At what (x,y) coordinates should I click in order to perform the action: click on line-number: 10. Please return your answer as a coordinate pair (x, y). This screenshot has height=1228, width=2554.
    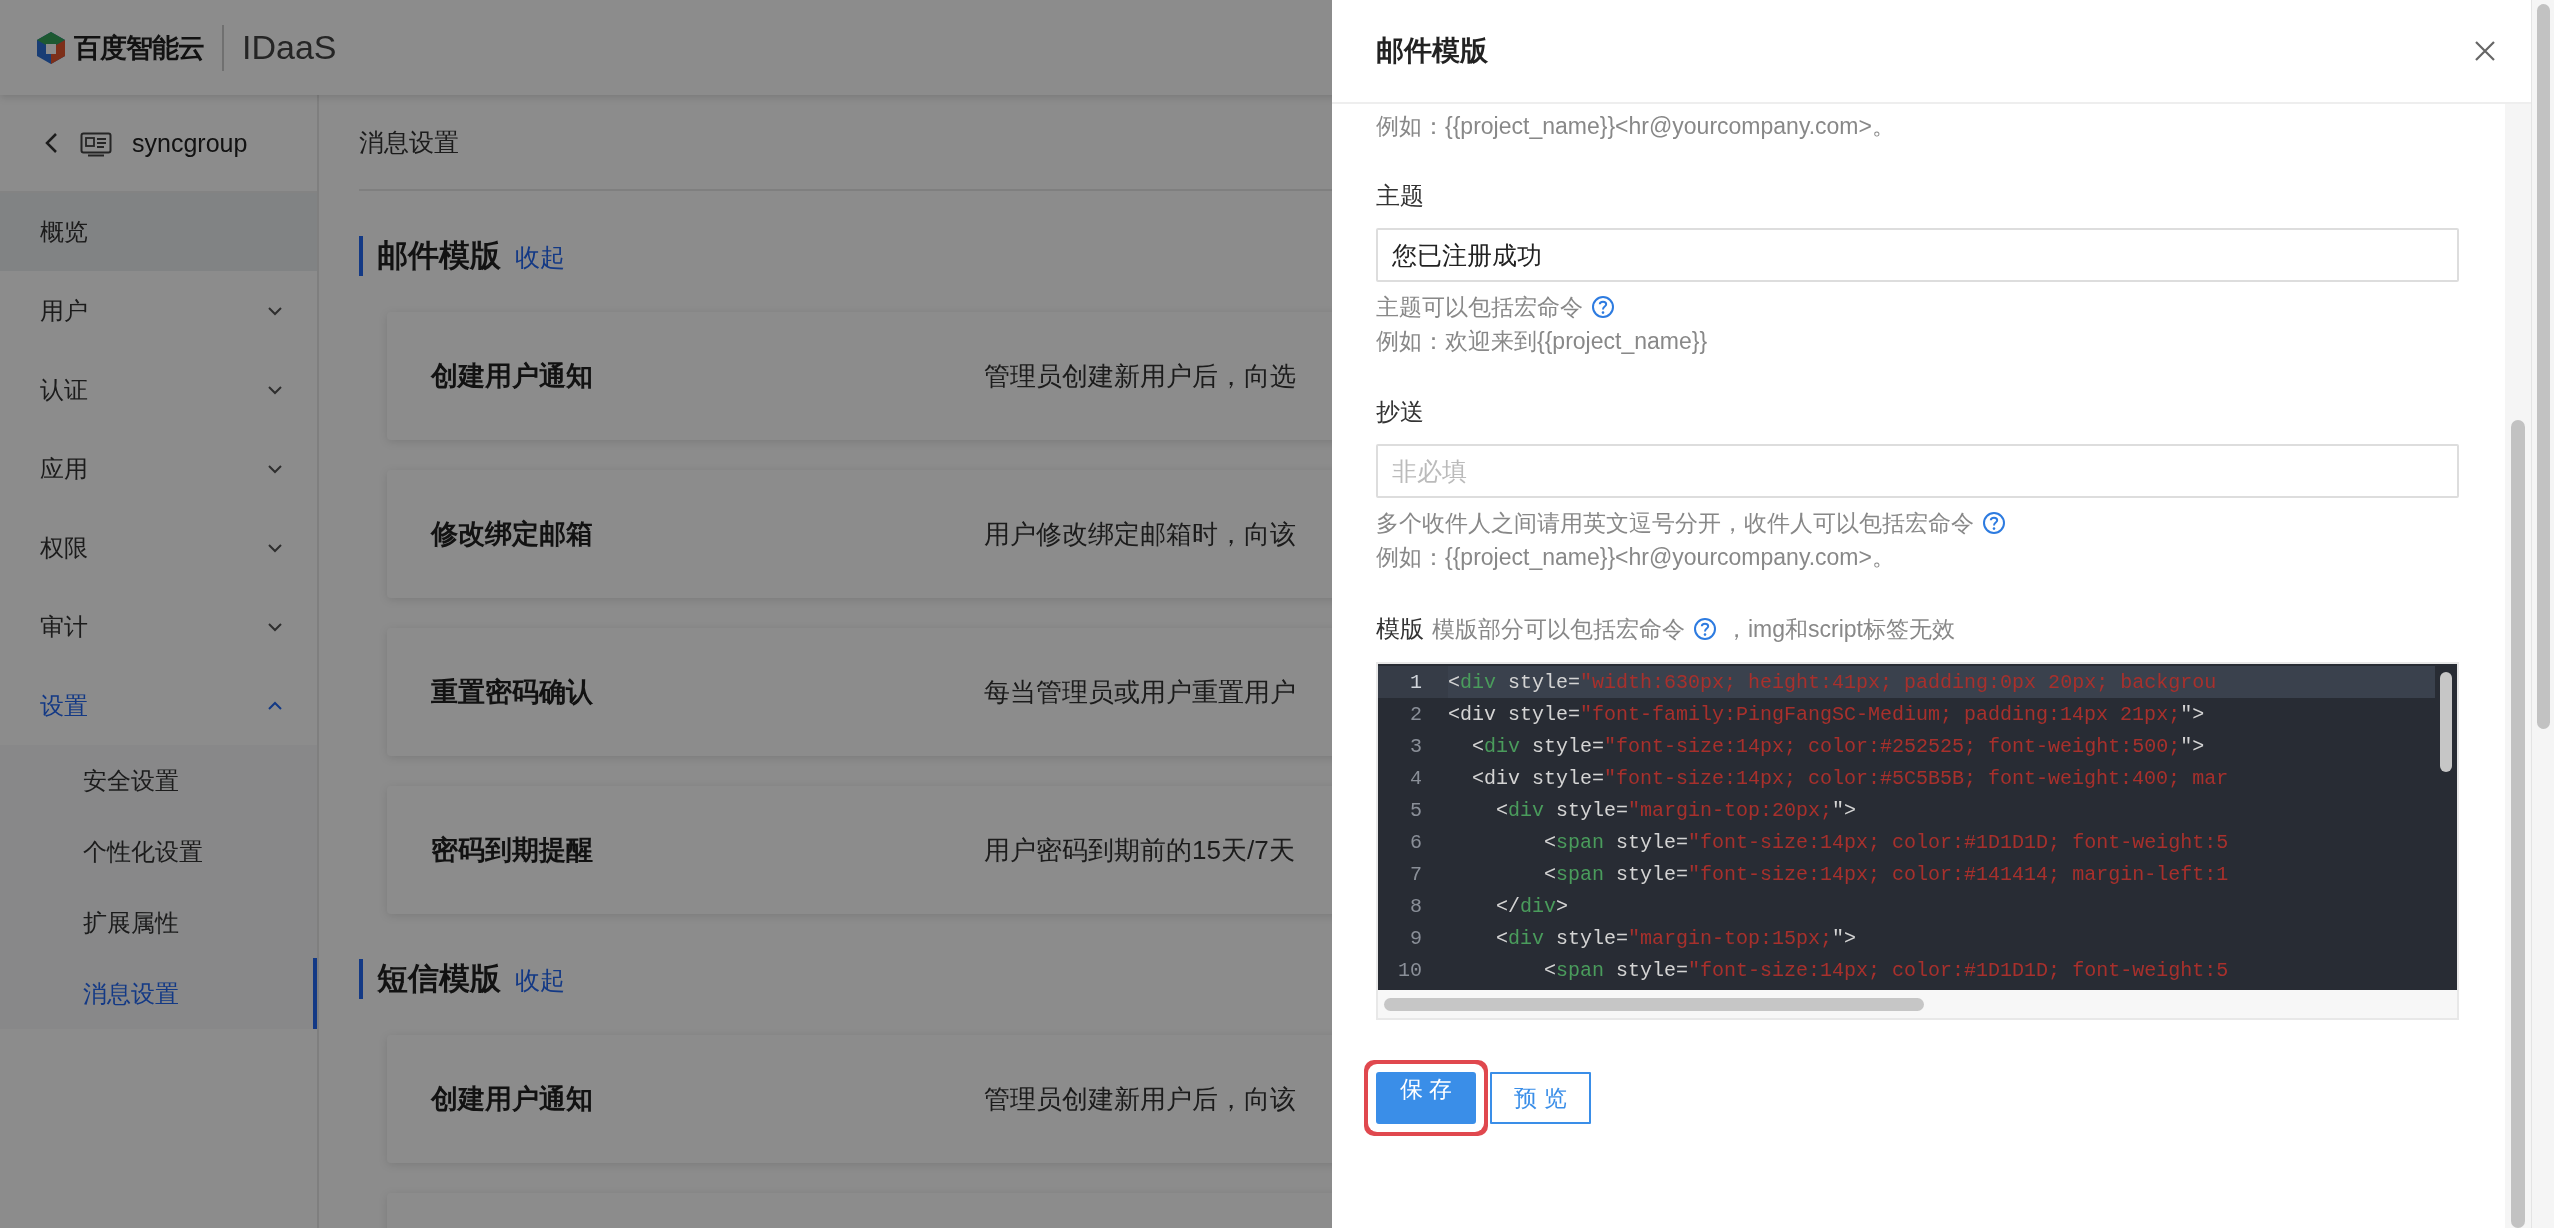
    Looking at the image, I should click on (1410, 970).